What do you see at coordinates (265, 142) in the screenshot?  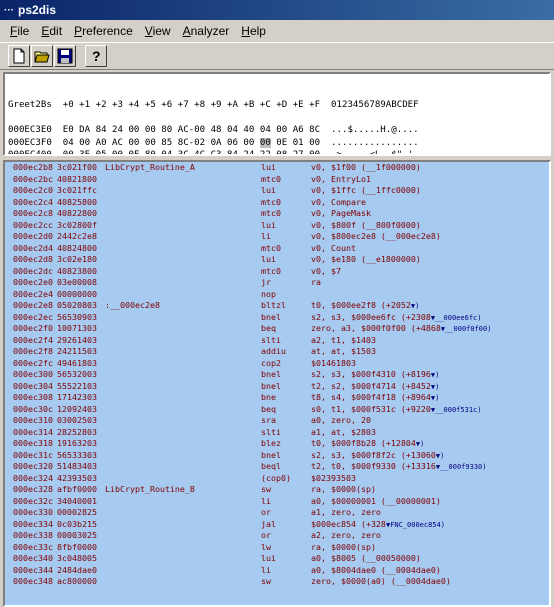 I see `hex-cursor-byte: 00` at bounding box center [265, 142].